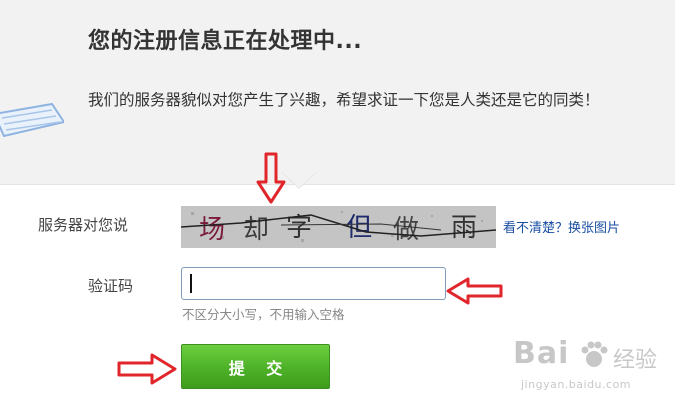  What do you see at coordinates (32, 120) in the screenshot?
I see `keyboard-icon` at bounding box center [32, 120].